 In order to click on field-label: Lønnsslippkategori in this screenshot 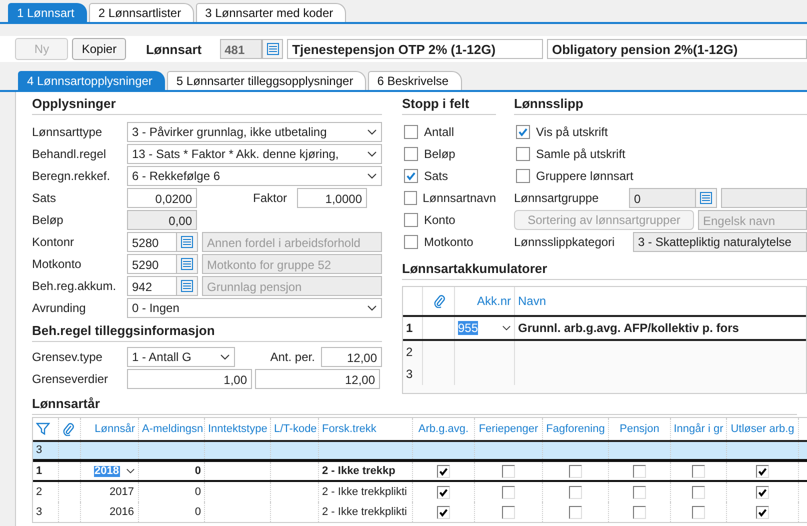, I will do `click(565, 242)`.